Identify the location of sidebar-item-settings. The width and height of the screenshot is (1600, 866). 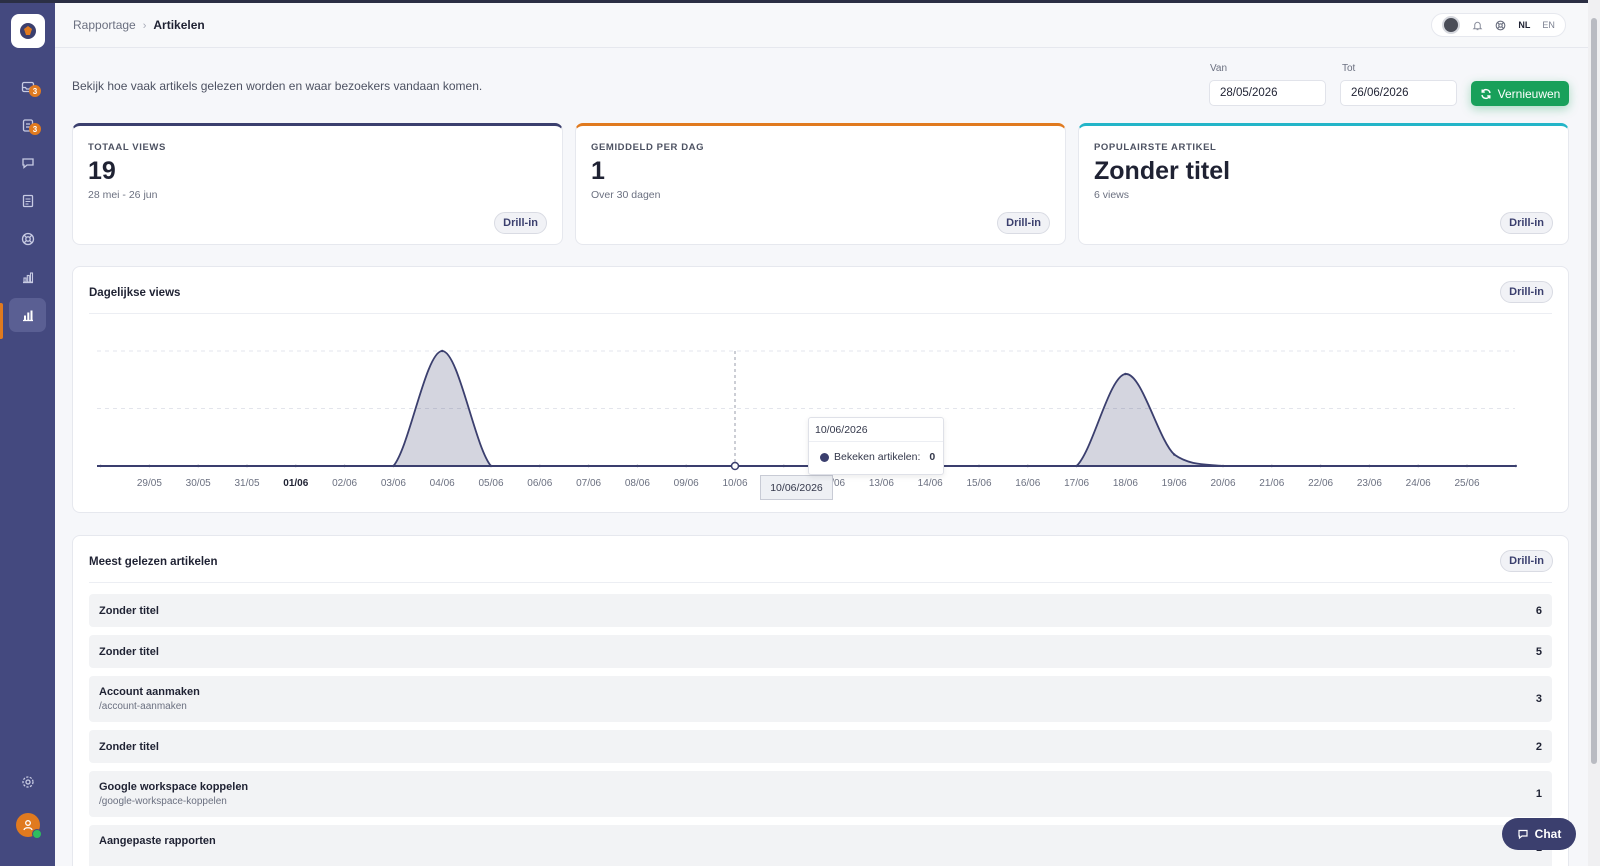
(27, 782).